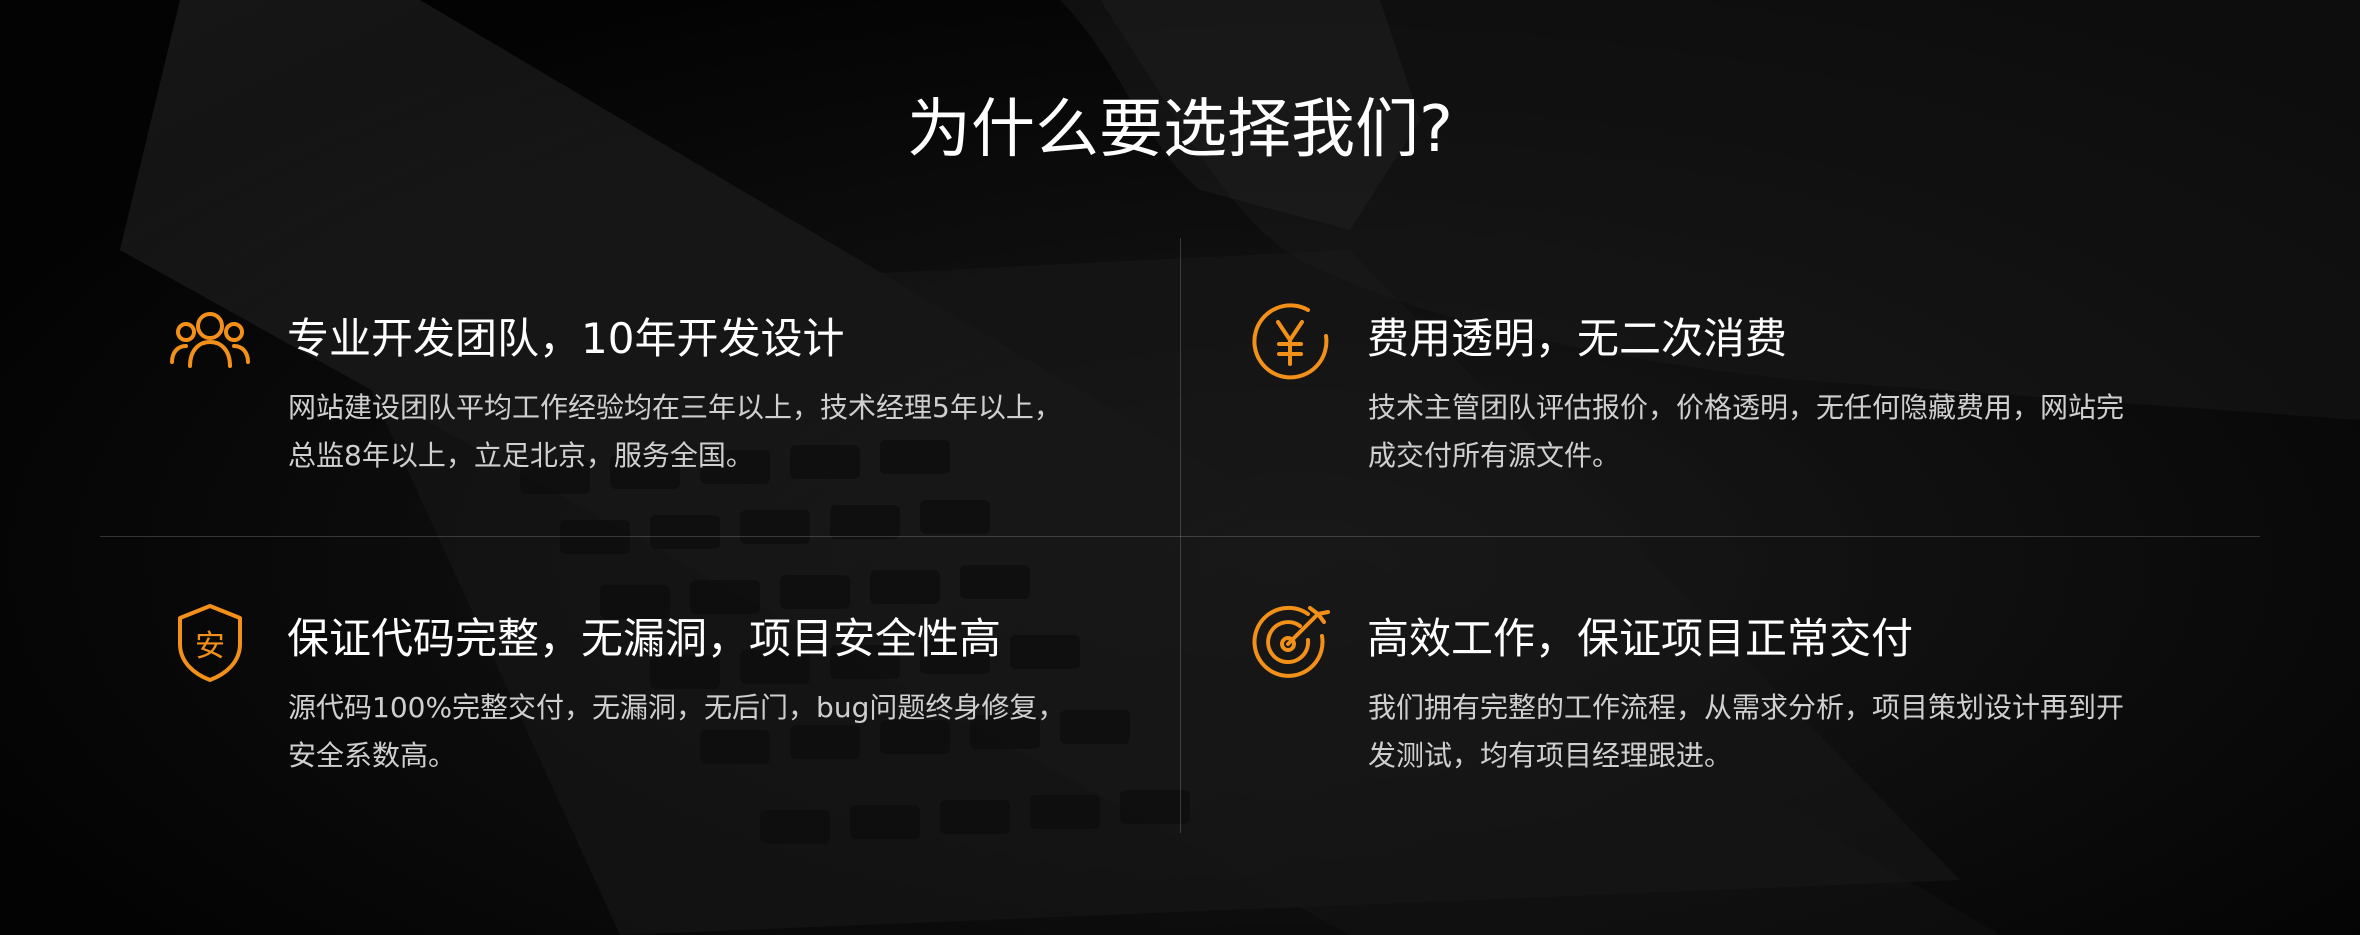 This screenshot has width=2360, height=935. What do you see at coordinates (1746, 731) in the screenshot?
I see `feature-description: 我们拥有完整的工作流程，从需求分析，项目策划设计再到开发测试，均有项目经理跟进。` at bounding box center [1746, 731].